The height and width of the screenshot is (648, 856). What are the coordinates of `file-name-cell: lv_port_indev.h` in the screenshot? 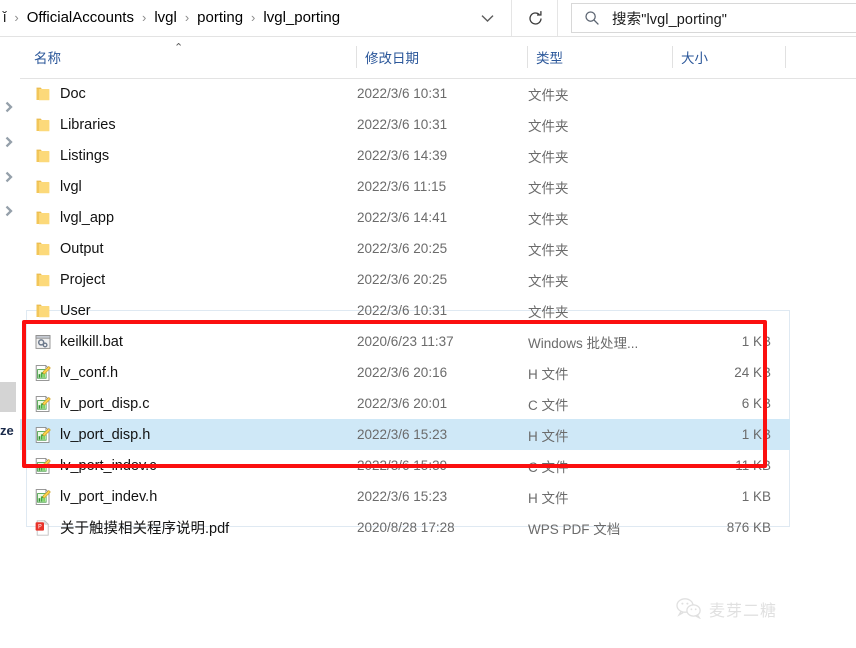 It's located at (194, 496).